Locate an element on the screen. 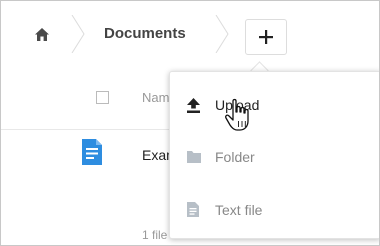 The image size is (380, 246). file-count-summary: 1 file is located at coordinates (155, 235).